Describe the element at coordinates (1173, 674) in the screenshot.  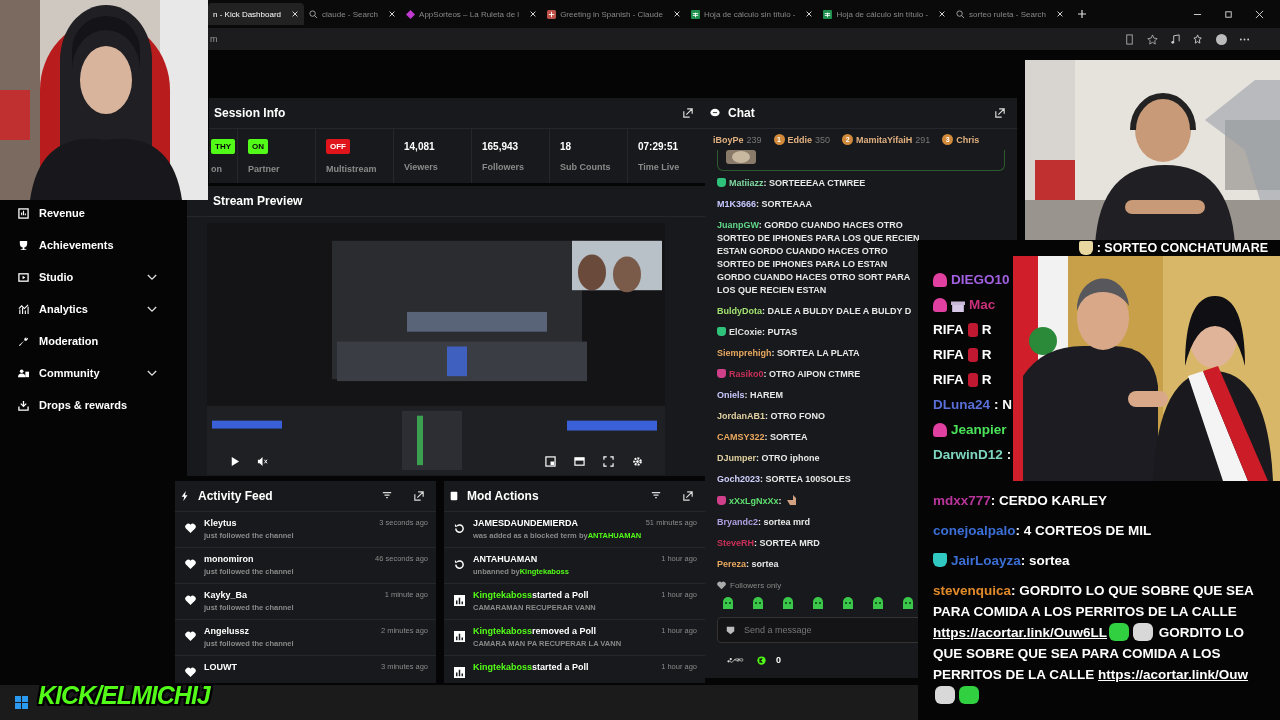
I see `link: https://acortar.link/Ouw` at that location.